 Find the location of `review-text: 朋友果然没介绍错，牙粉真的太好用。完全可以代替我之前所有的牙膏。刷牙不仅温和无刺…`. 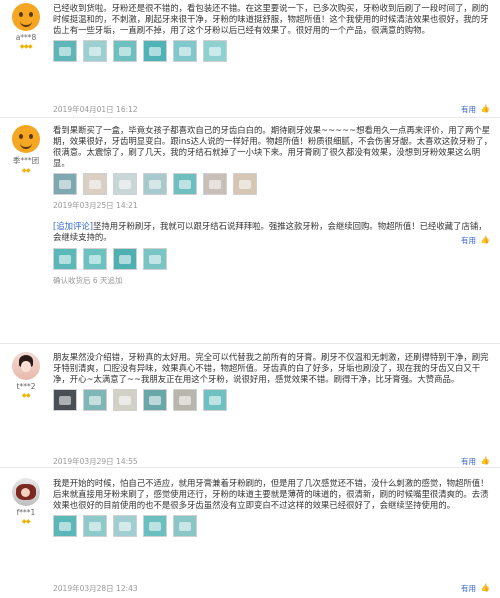

review-text: 朋友果然没介绍错，牙粉真的太好用。完全可以代替我之前所有的牙膏。刷牙不仅温和无刺… is located at coordinates (271, 368).